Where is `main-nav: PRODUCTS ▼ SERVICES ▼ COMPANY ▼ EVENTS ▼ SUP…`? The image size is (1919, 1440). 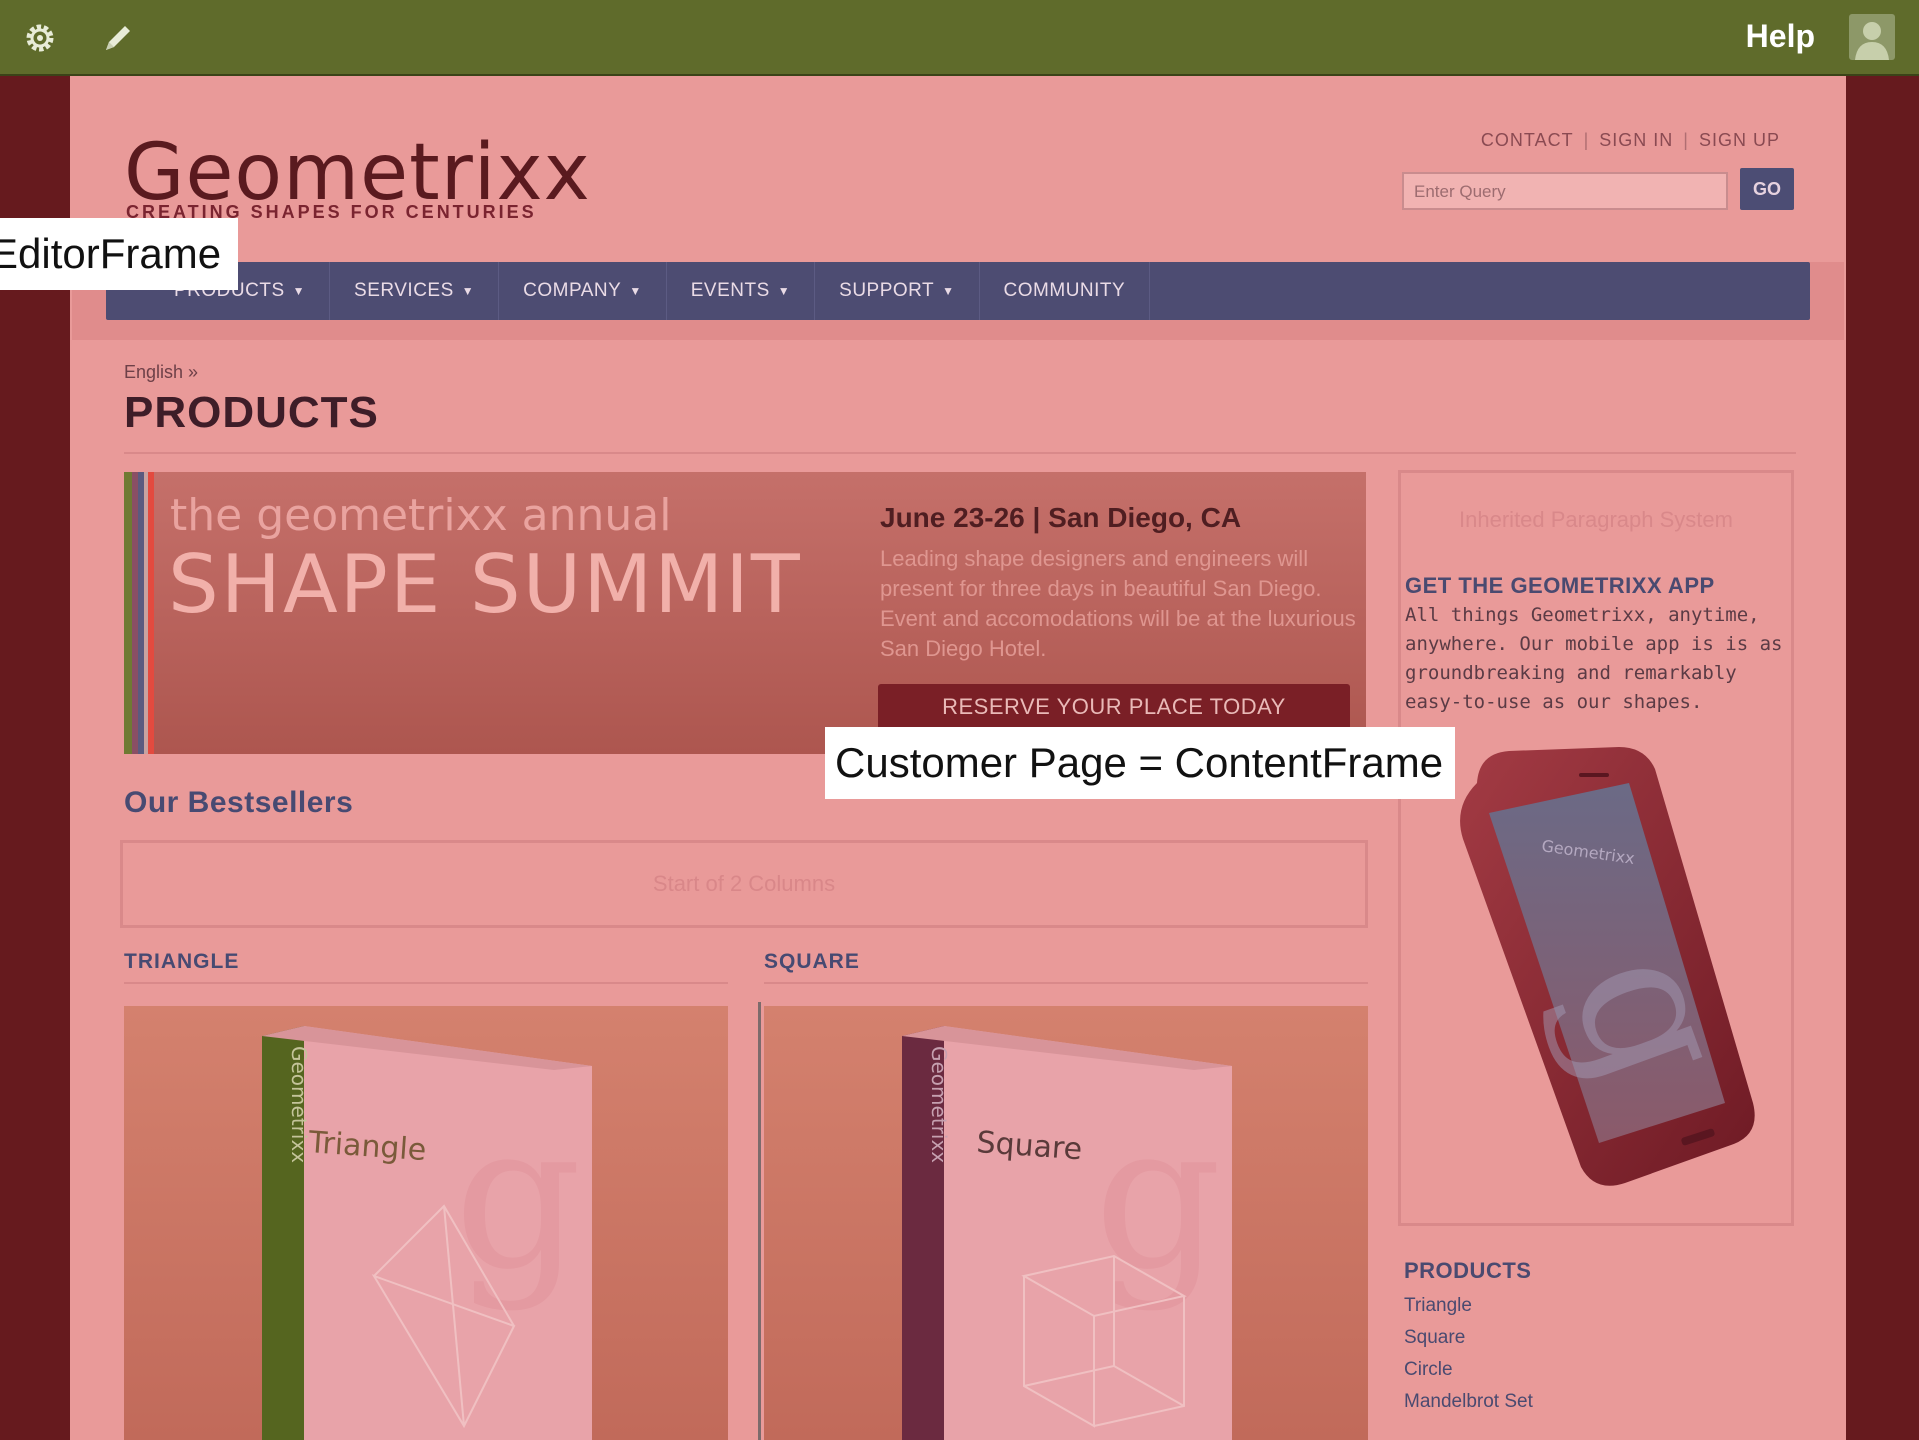
main-nav: PRODUCTS ▼ SERVICES ▼ COMPANY ▼ EVENTS ▼ SUP… is located at coordinates (958, 291).